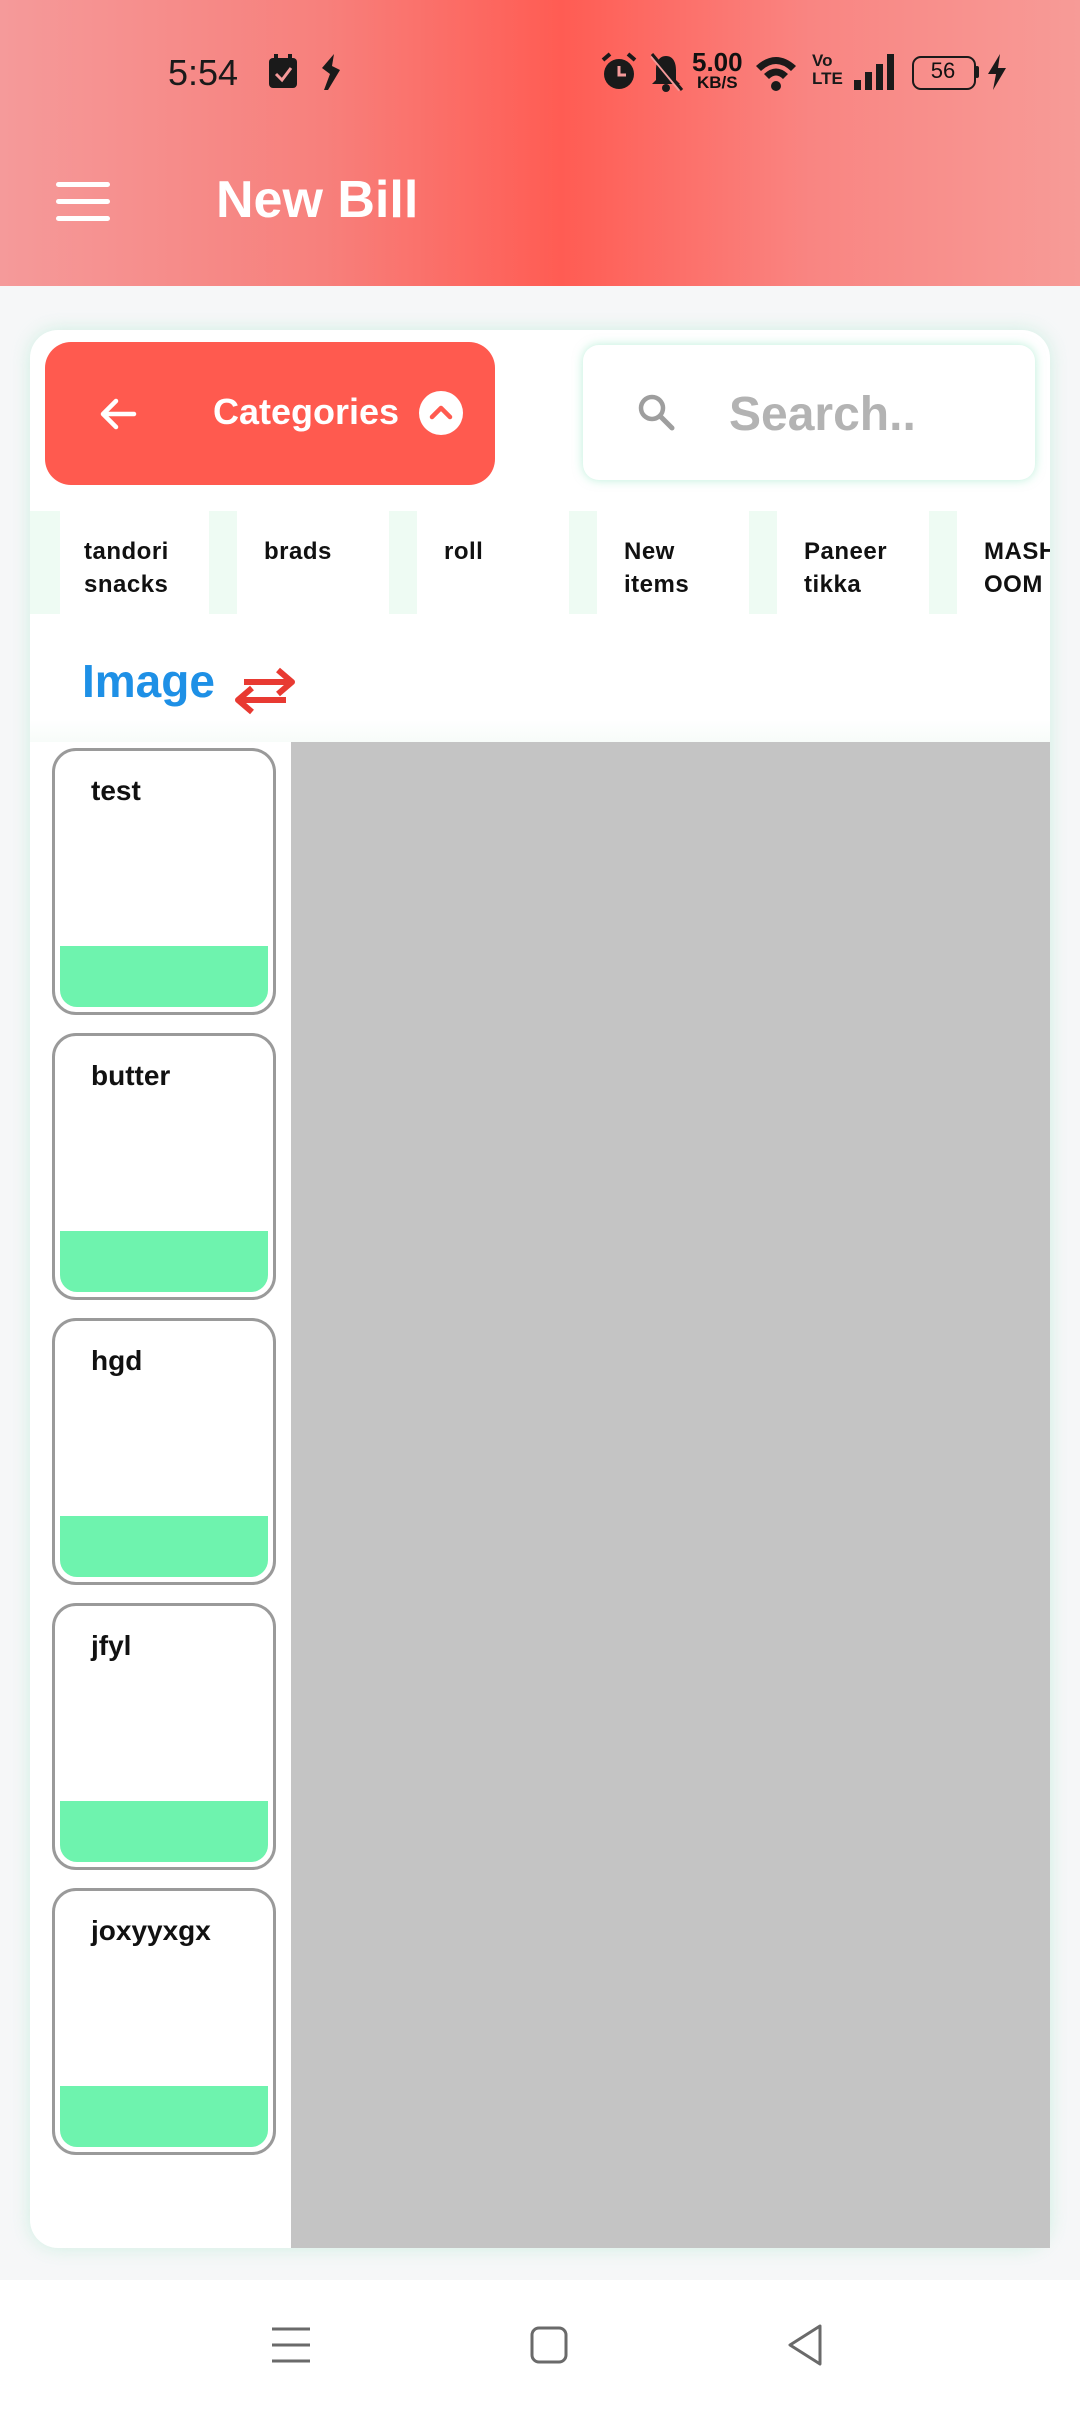  Describe the element at coordinates (943, 70) in the screenshot. I see `battery-level: 56` at that location.